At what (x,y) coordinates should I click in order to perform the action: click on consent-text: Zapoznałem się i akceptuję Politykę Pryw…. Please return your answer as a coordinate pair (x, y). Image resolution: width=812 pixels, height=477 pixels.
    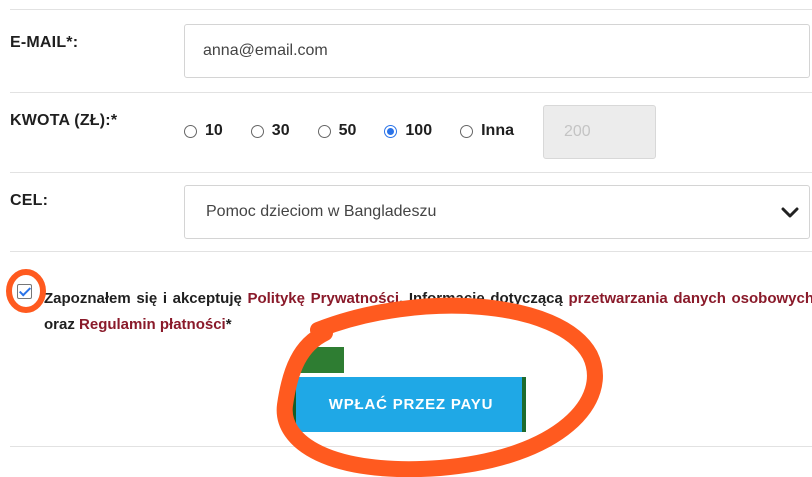
    Looking at the image, I should click on (428, 312).